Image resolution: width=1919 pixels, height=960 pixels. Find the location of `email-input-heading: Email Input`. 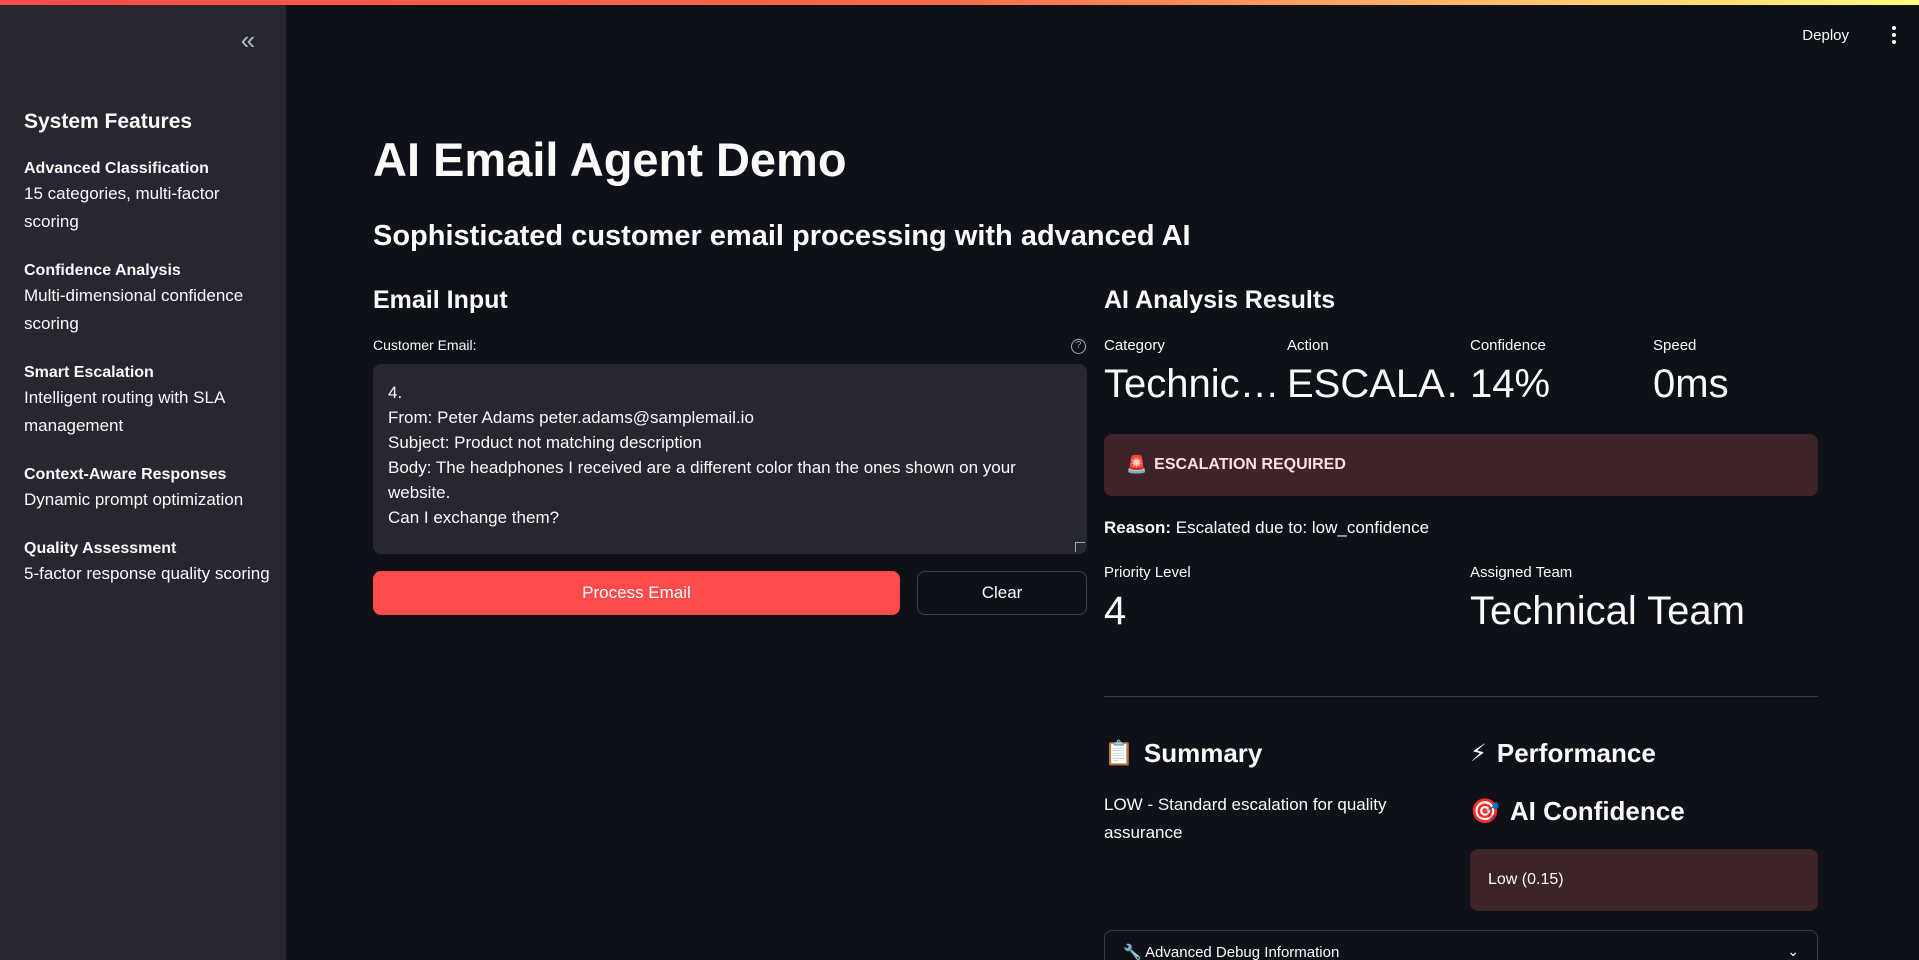

email-input-heading: Email Input is located at coordinates (440, 300).